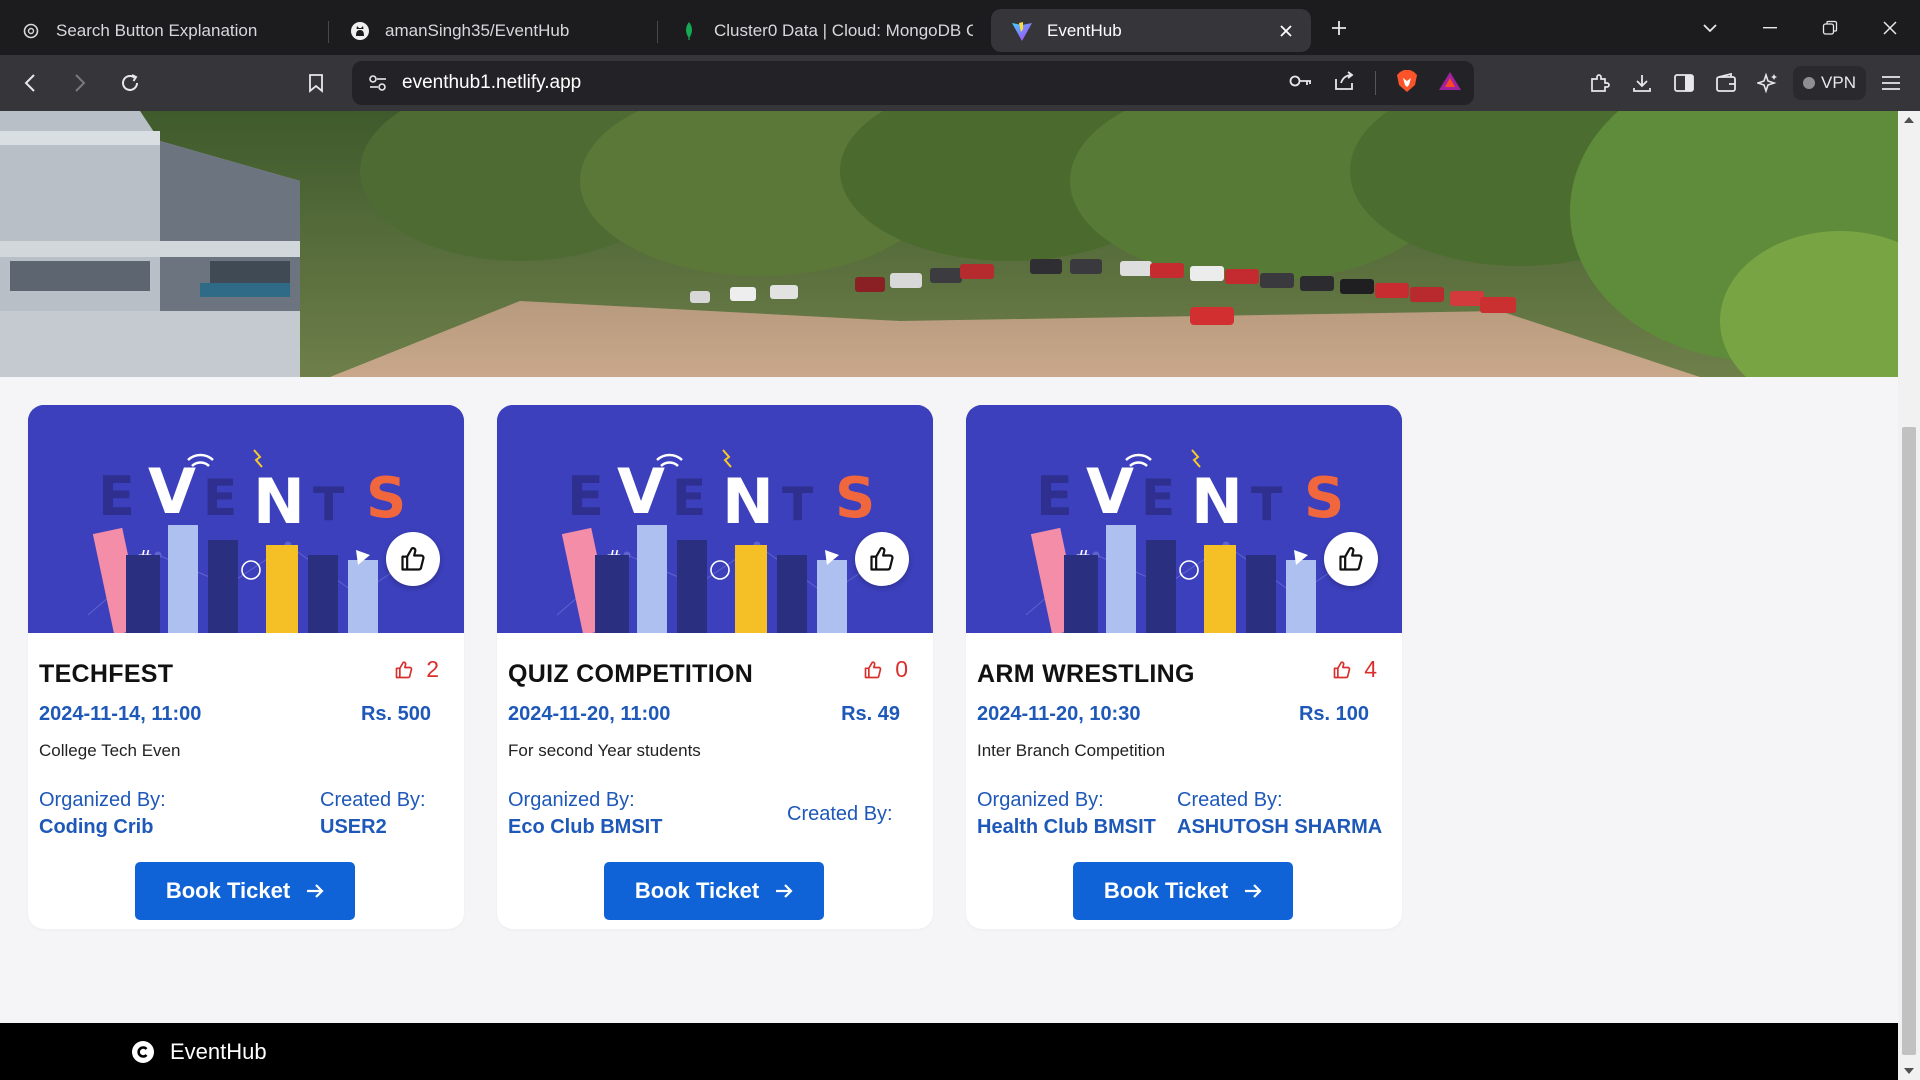 The height and width of the screenshot is (1080, 1920). What do you see at coordinates (246, 667) in the screenshot?
I see `event-card: E V E N T S #` at bounding box center [246, 667].